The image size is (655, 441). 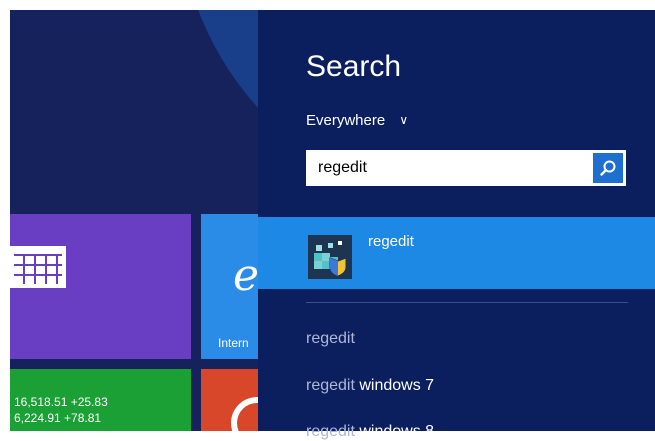 What do you see at coordinates (246, 275) in the screenshot?
I see `internet-explorer-icon: e` at bounding box center [246, 275].